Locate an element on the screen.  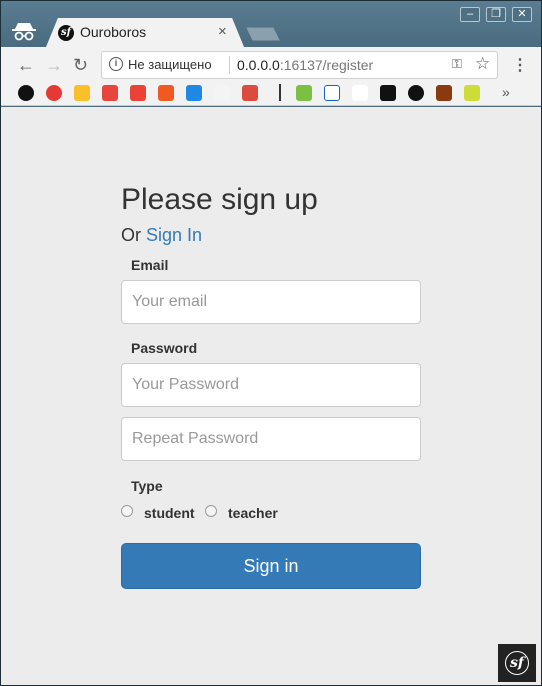
type-label: Type is located at coordinates (147, 486).